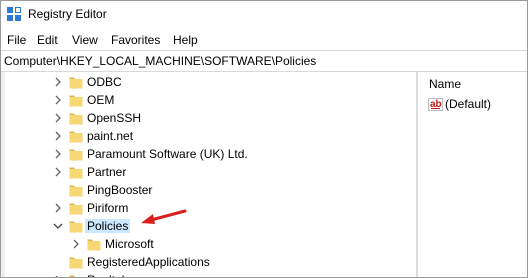 This screenshot has width=528, height=278. What do you see at coordinates (264, 14) in the screenshot?
I see `title-bar: Registry Editor` at bounding box center [264, 14].